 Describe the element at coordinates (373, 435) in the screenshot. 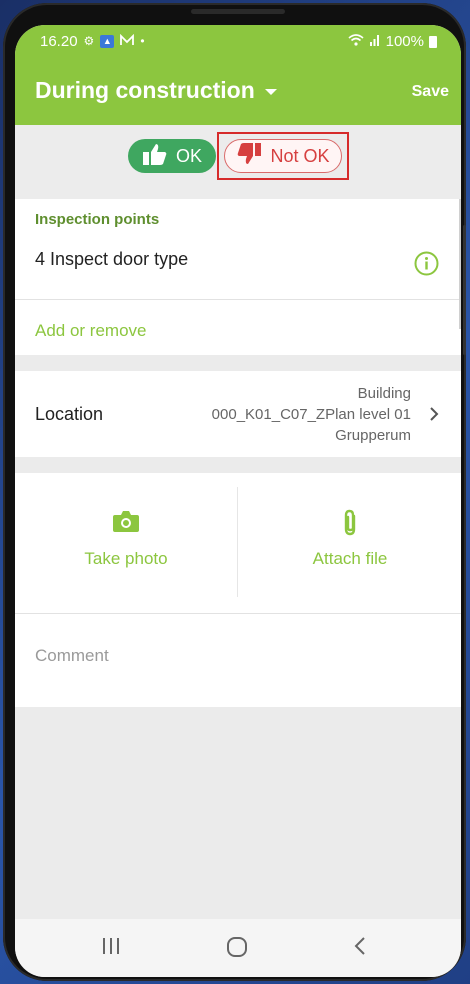

I see `location-line-room: Grupperum` at that location.